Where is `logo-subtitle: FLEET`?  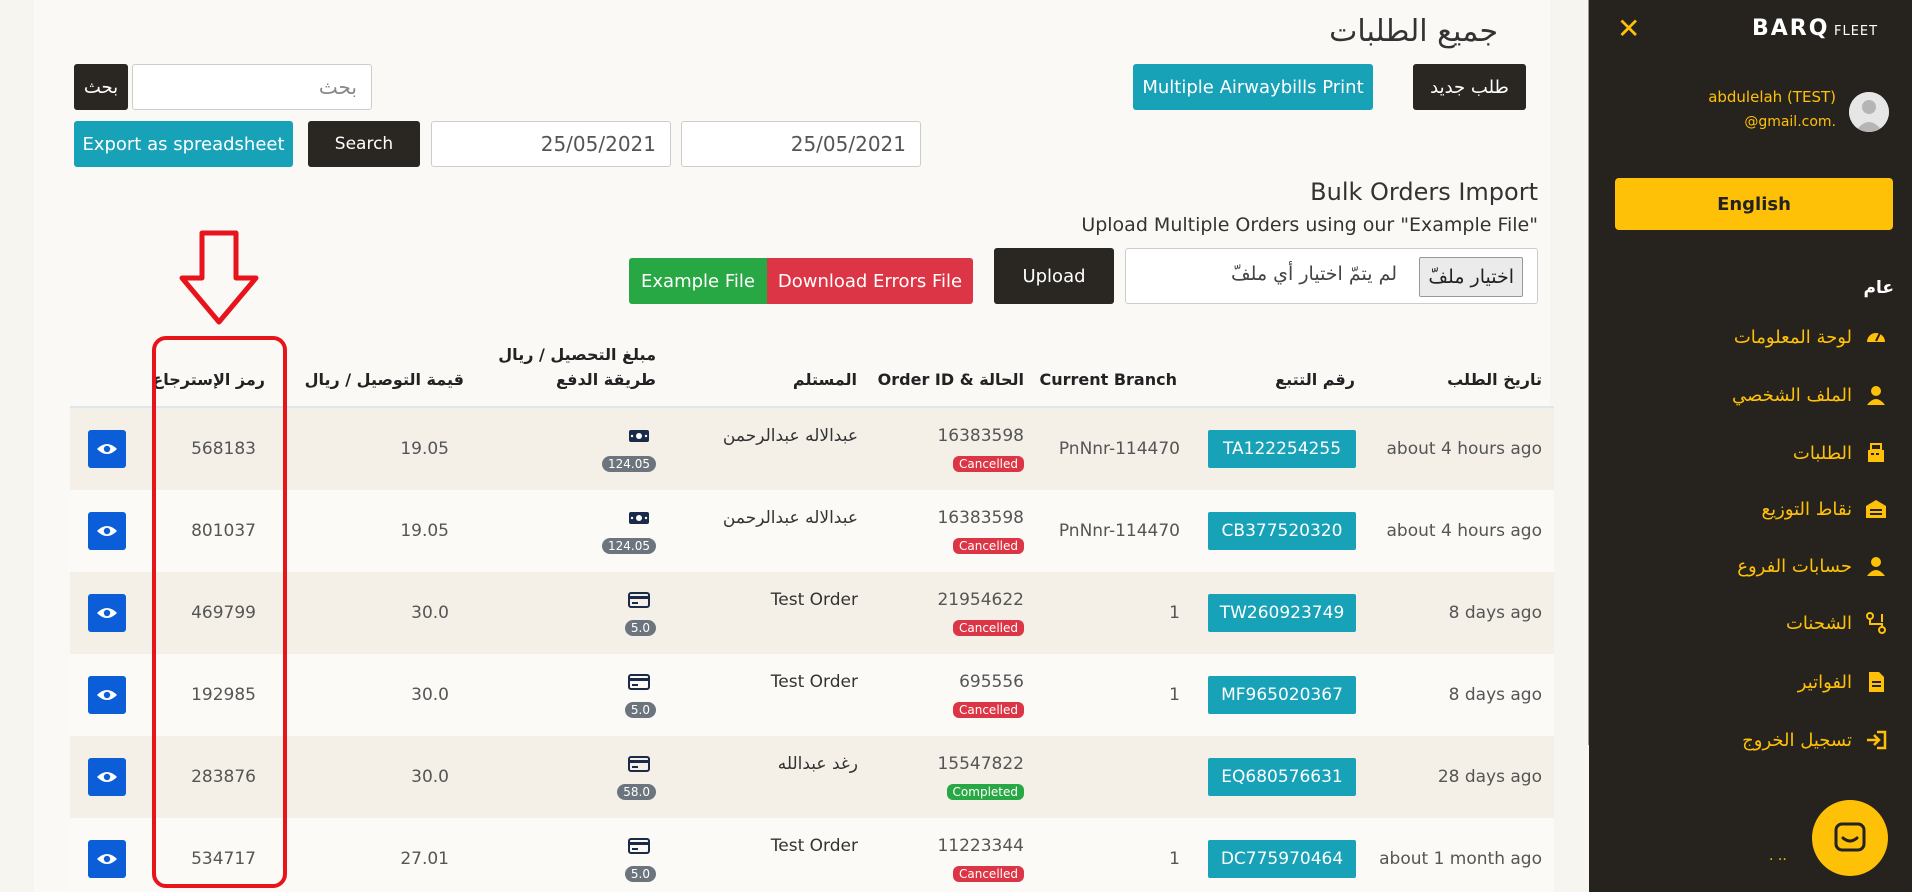 logo-subtitle: FLEET is located at coordinates (1856, 31).